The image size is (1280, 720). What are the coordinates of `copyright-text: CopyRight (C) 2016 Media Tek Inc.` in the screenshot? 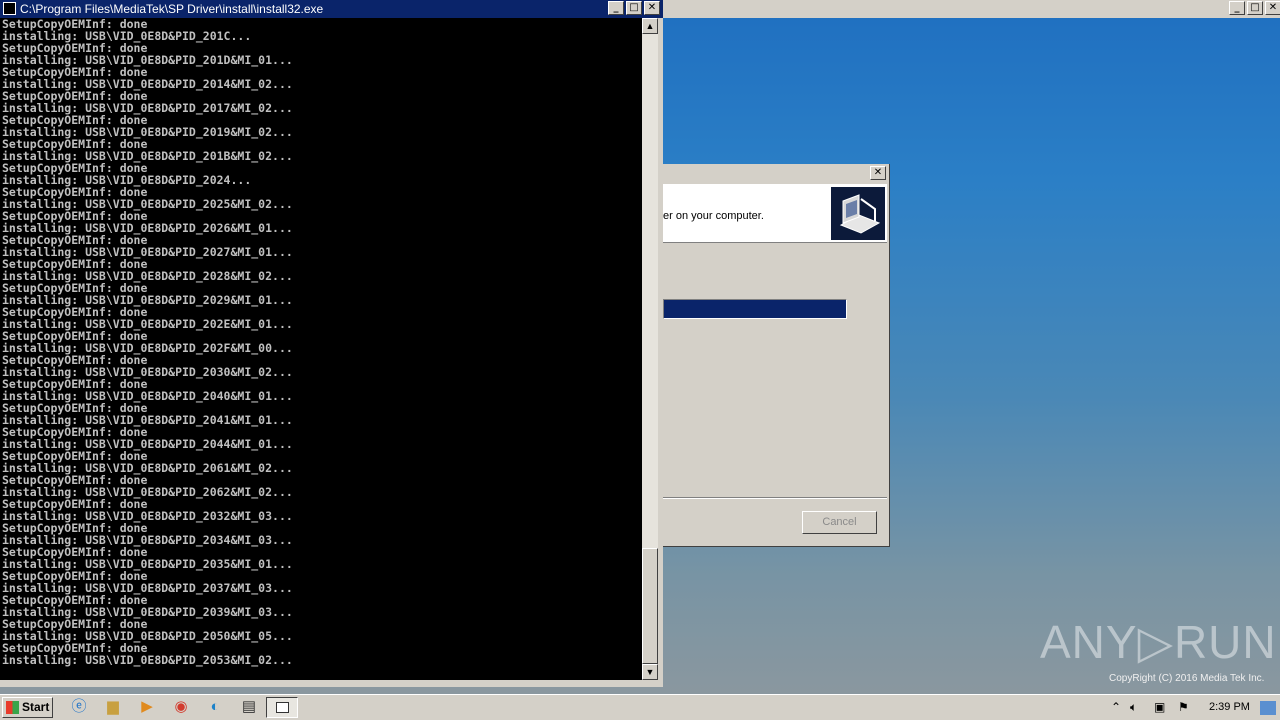 It's located at (1187, 678).